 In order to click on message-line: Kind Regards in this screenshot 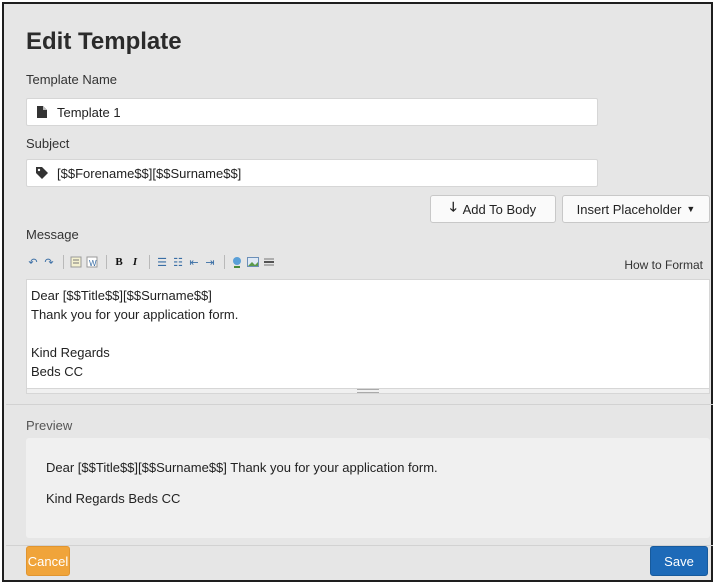, I will do `click(70, 352)`.